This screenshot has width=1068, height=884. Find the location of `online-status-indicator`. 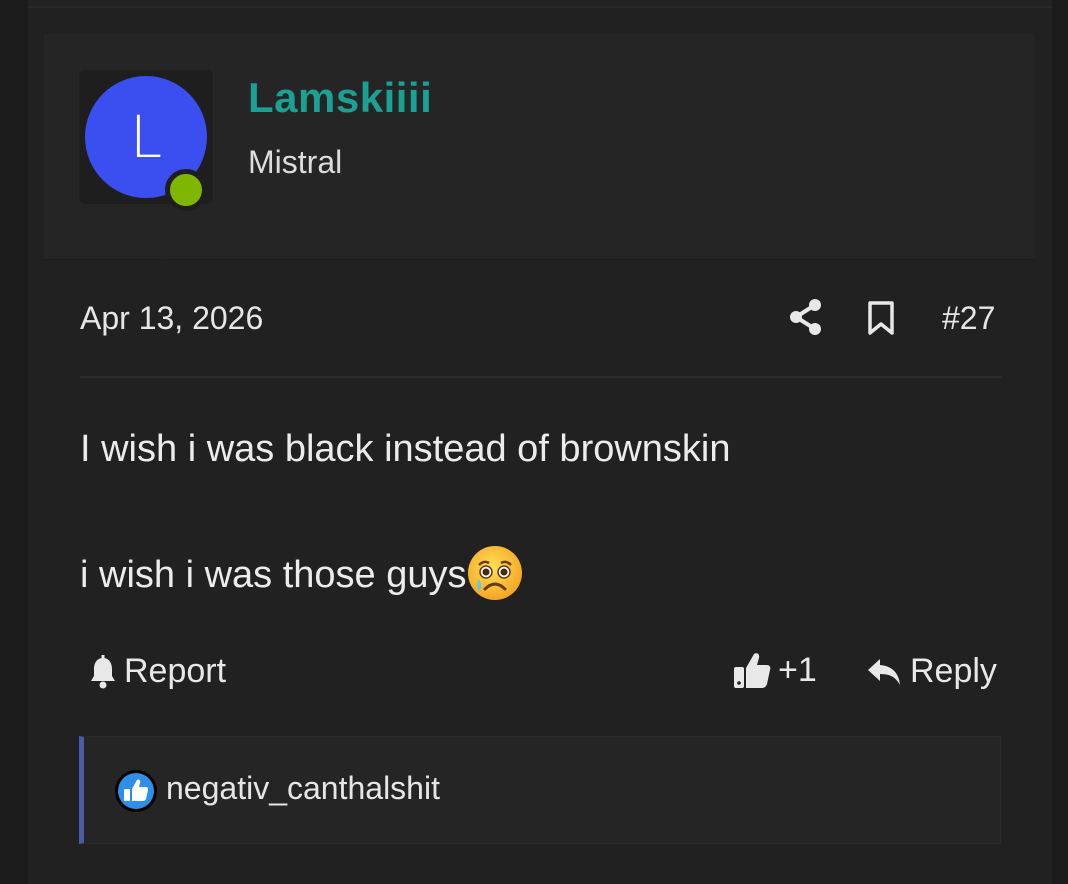

online-status-indicator is located at coordinates (186, 190).